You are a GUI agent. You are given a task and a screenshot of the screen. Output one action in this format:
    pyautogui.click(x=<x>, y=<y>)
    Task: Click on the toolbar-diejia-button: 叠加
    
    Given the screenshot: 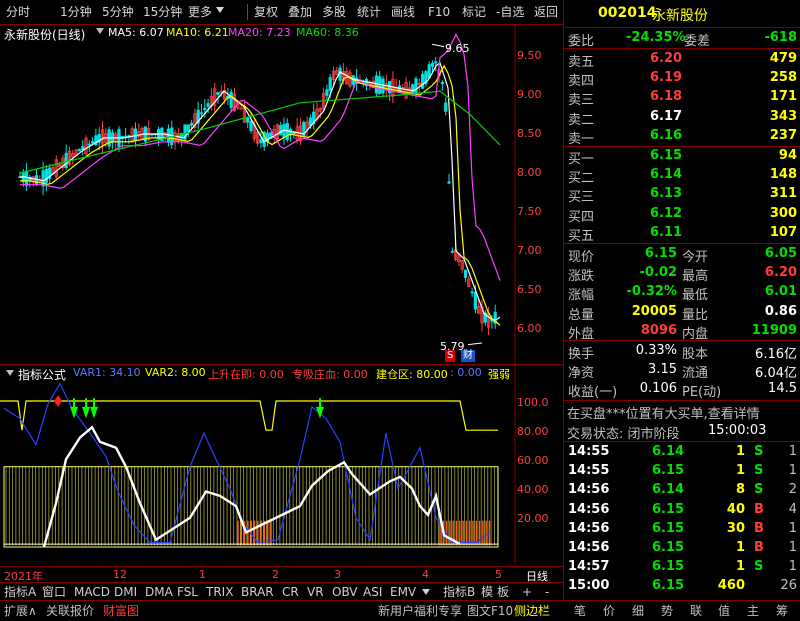 What is the action you would take?
    pyautogui.click(x=300, y=12)
    